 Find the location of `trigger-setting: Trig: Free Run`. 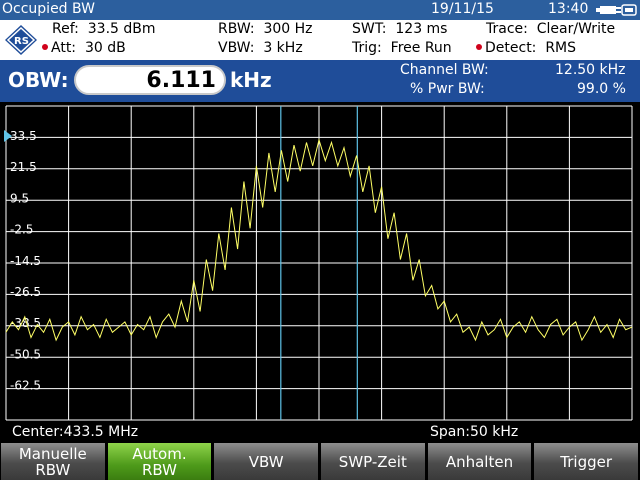

trigger-setting: Trig: Free Run is located at coordinates (402, 48).